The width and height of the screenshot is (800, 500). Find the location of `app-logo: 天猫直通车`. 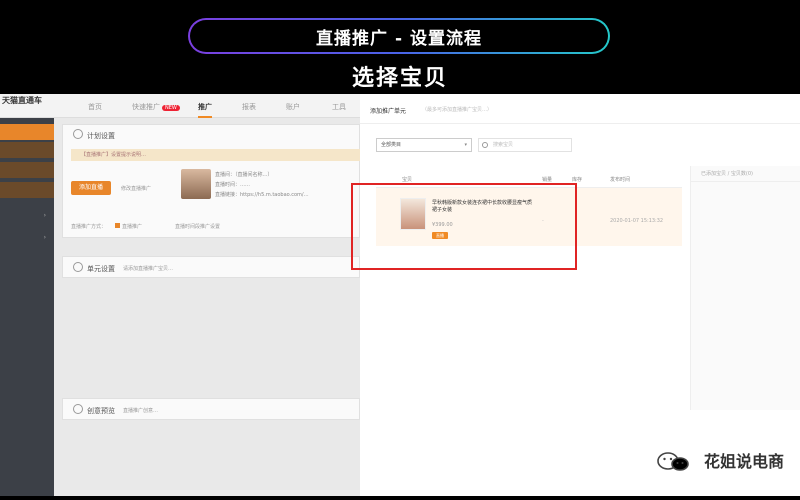

app-logo: 天猫直通车 is located at coordinates (22, 100).